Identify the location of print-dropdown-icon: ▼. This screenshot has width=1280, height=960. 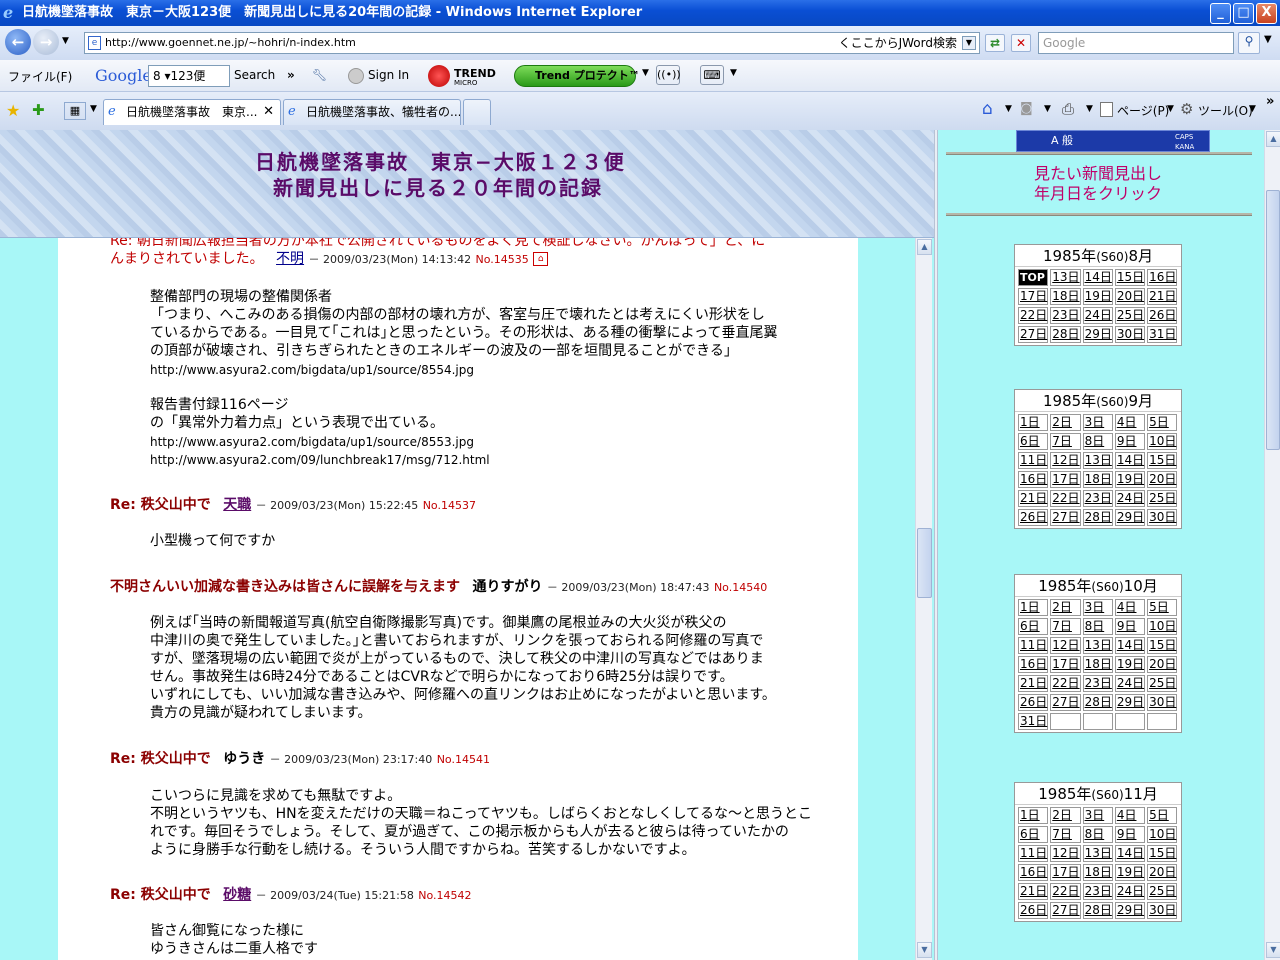
(1089, 109).